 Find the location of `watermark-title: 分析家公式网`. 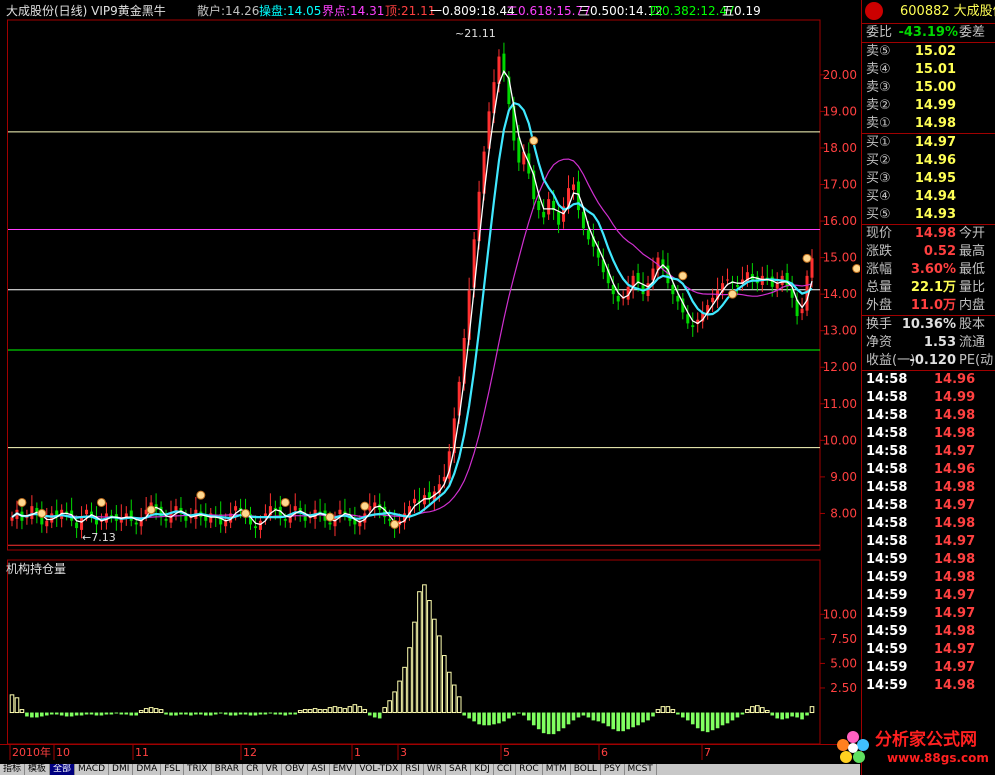

watermark-title: 分析家公式网 is located at coordinates (926, 740).